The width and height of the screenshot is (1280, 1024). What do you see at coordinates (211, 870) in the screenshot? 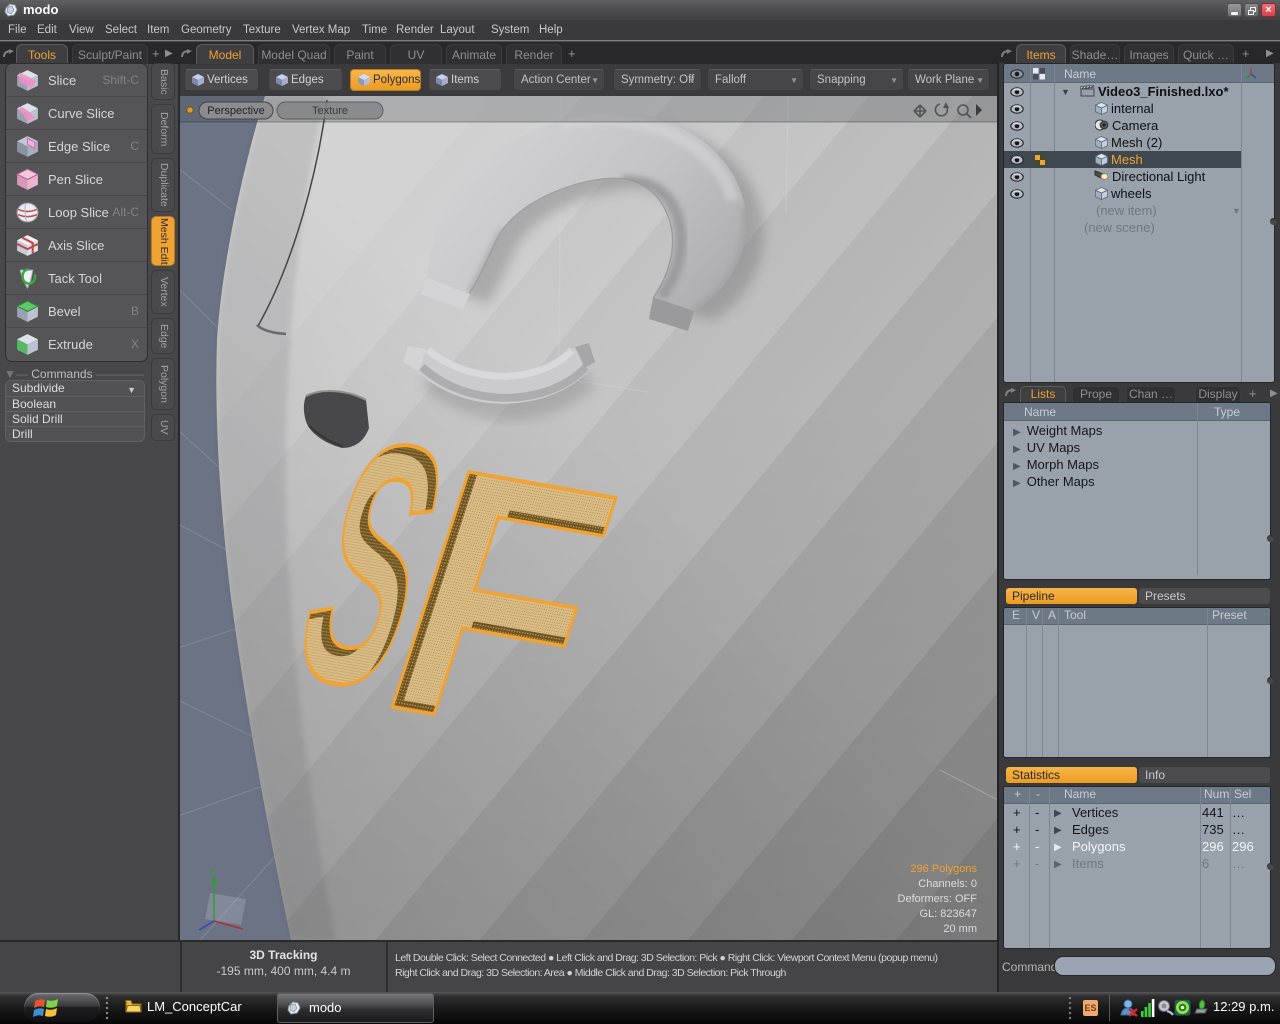
I see `svg-text: y` at bounding box center [211, 870].